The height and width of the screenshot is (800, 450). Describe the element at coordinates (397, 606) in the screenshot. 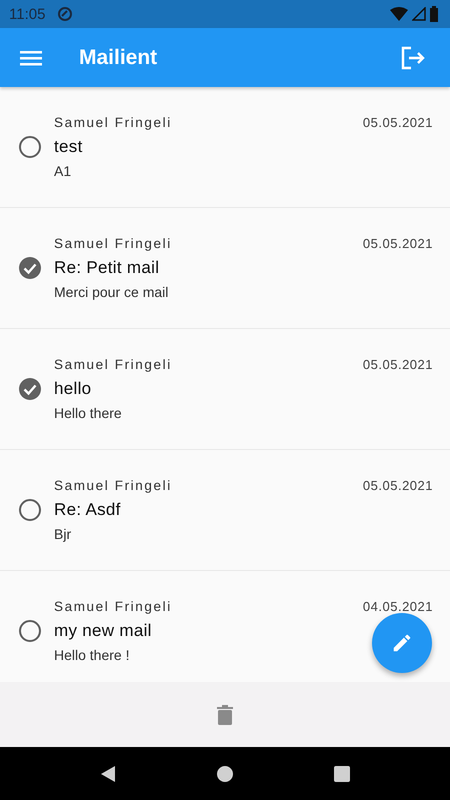

I see `mail-date: 04.05.2021` at that location.